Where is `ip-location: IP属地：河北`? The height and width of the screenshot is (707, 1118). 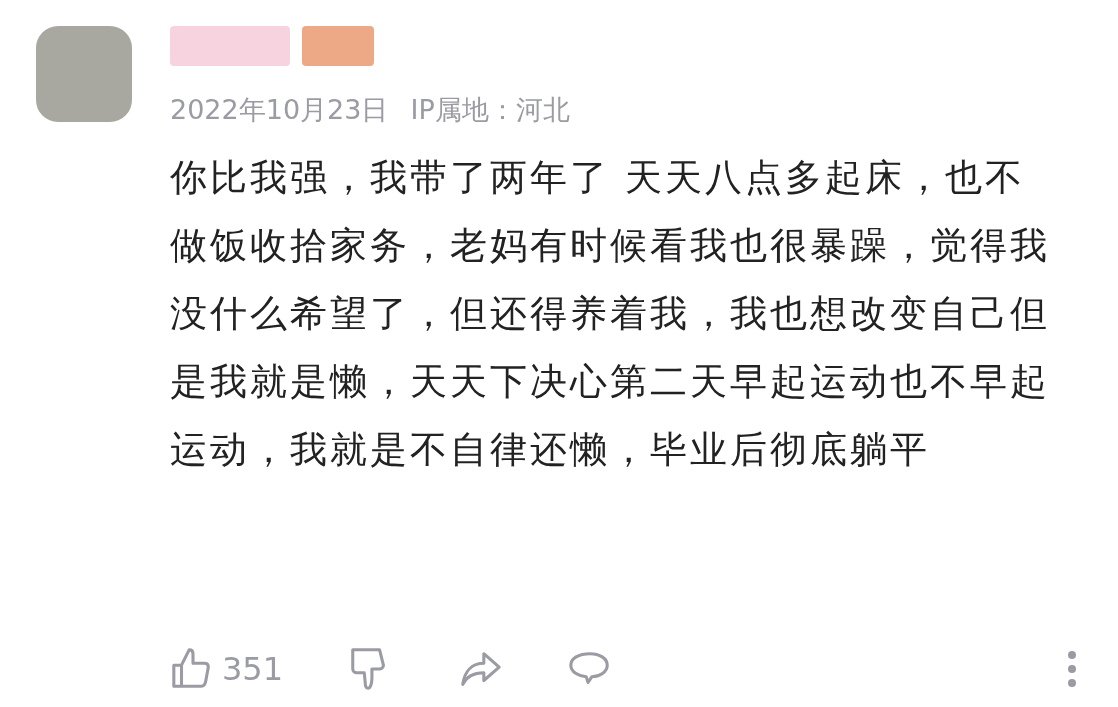
ip-location: IP属地：河北 is located at coordinates (490, 110).